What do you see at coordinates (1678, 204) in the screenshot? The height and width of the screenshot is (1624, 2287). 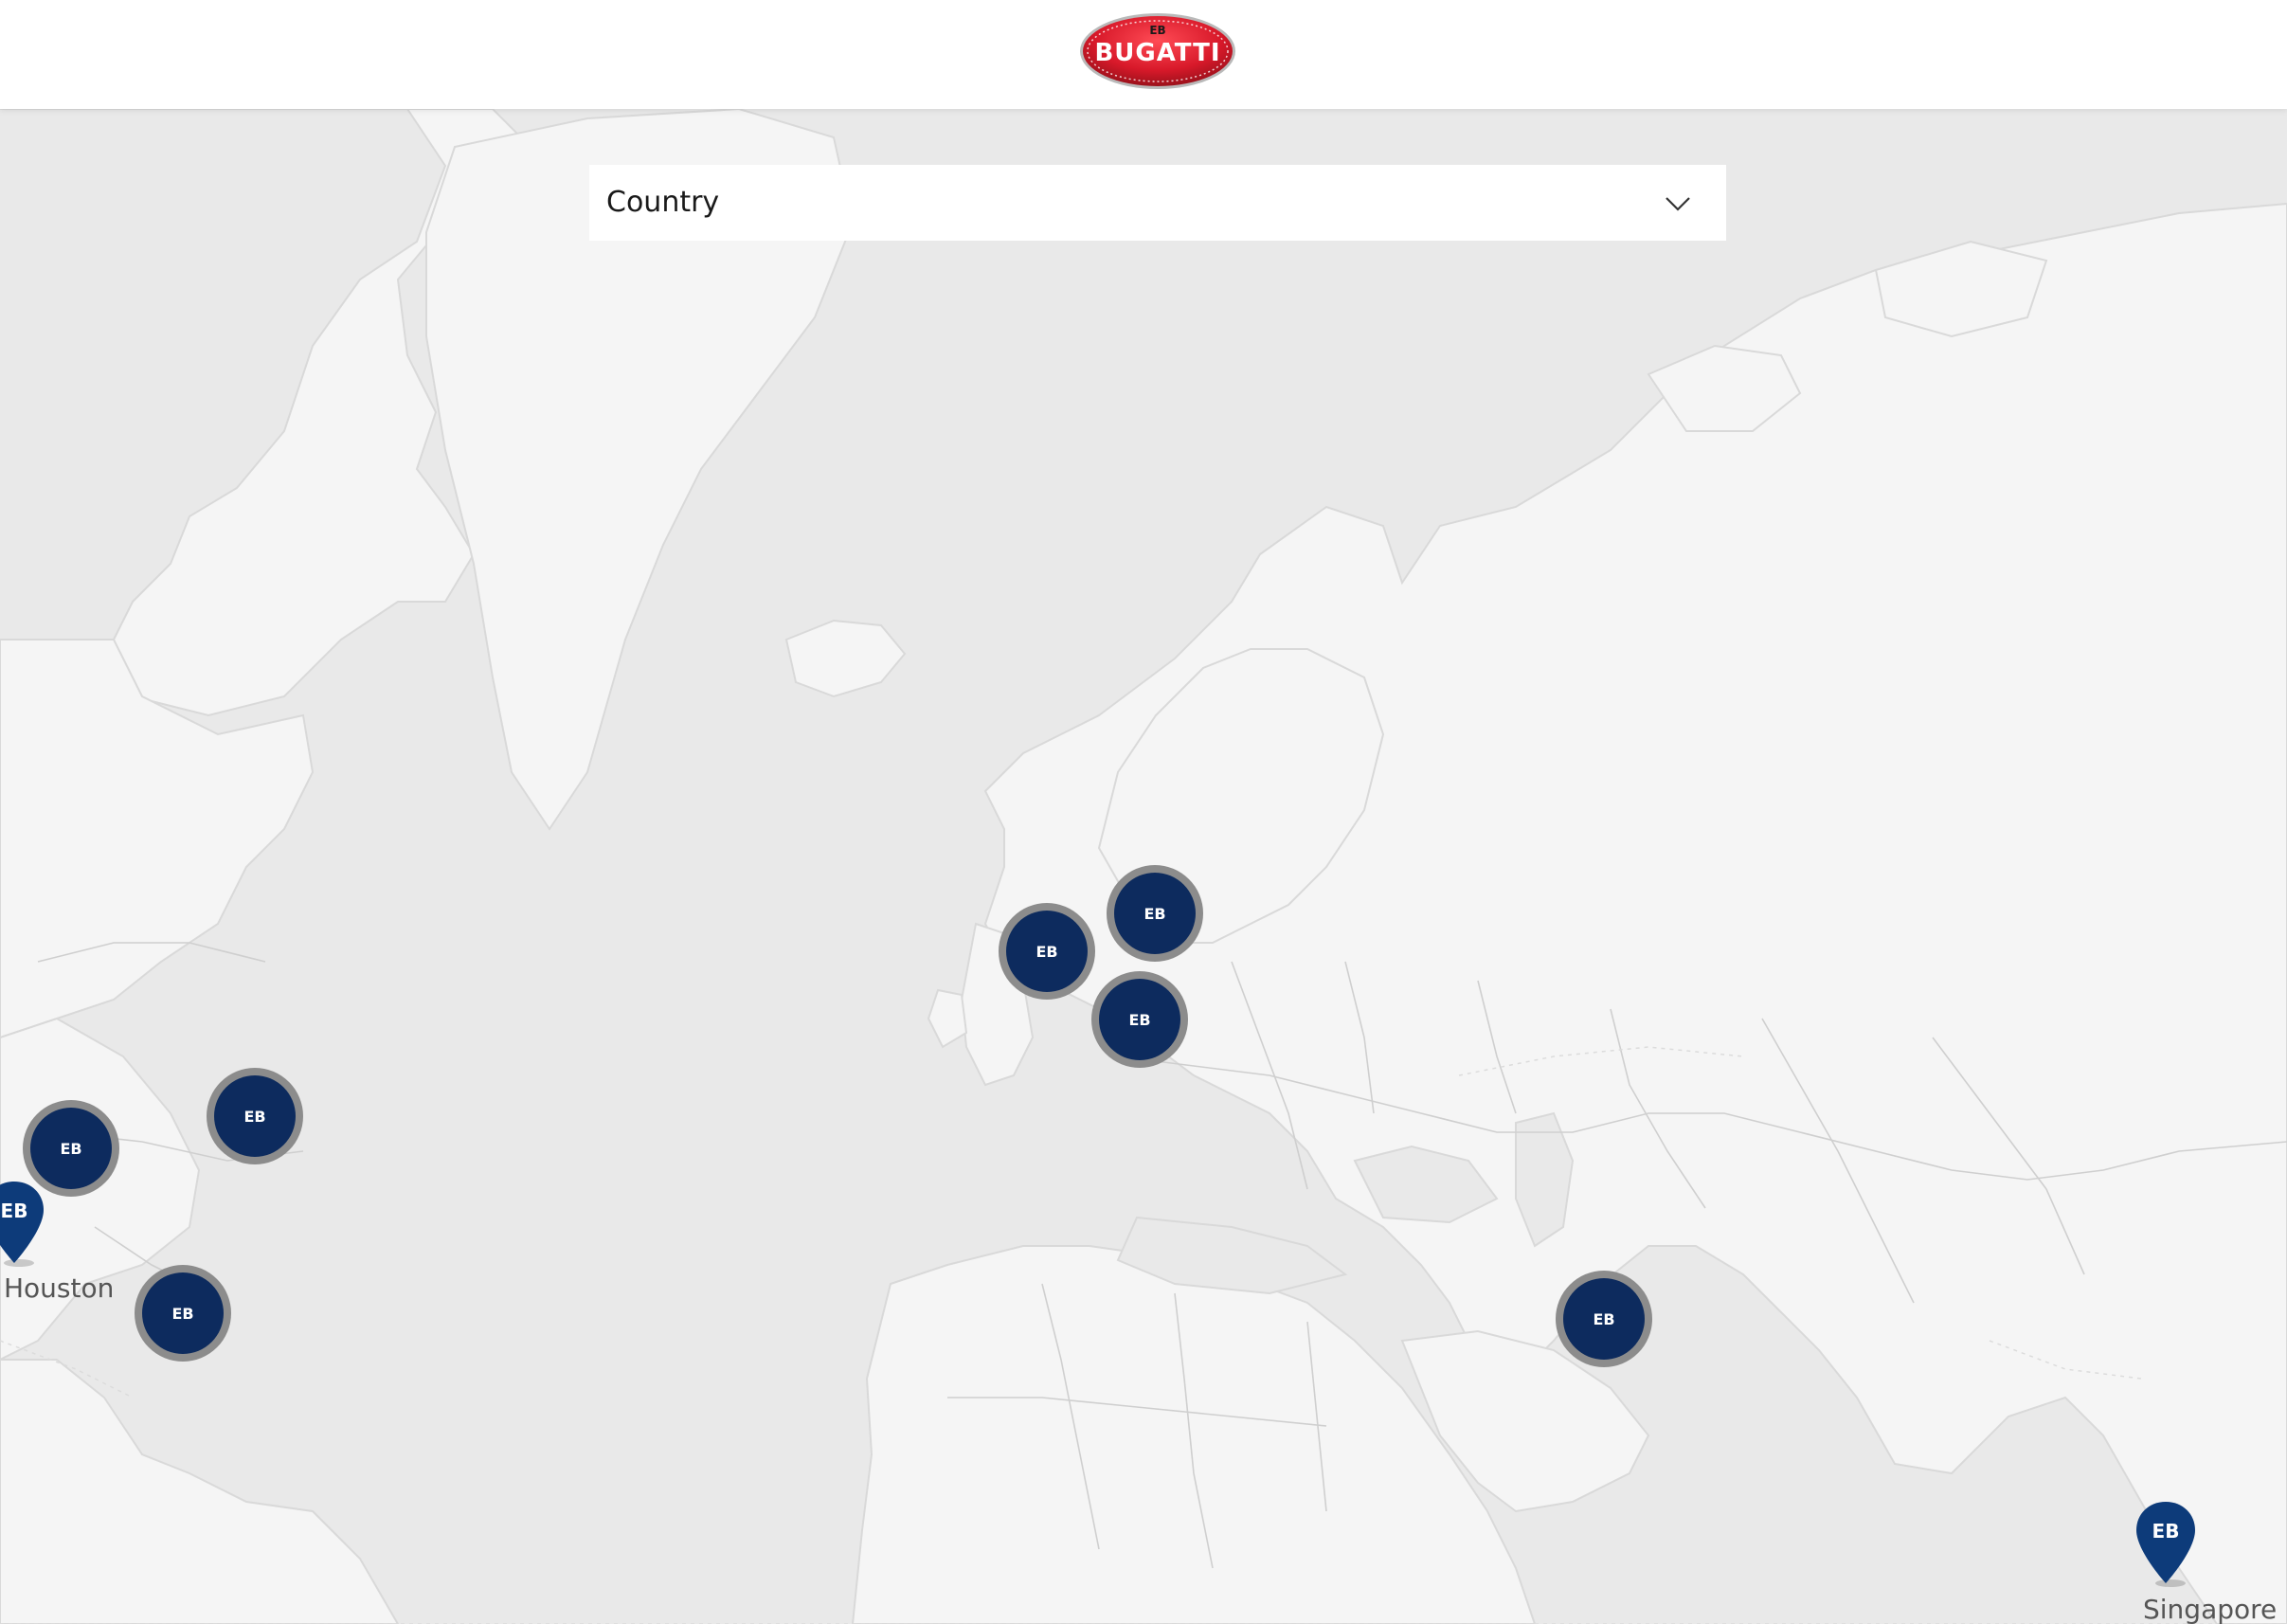 I see `chevron-down-icon` at bounding box center [1678, 204].